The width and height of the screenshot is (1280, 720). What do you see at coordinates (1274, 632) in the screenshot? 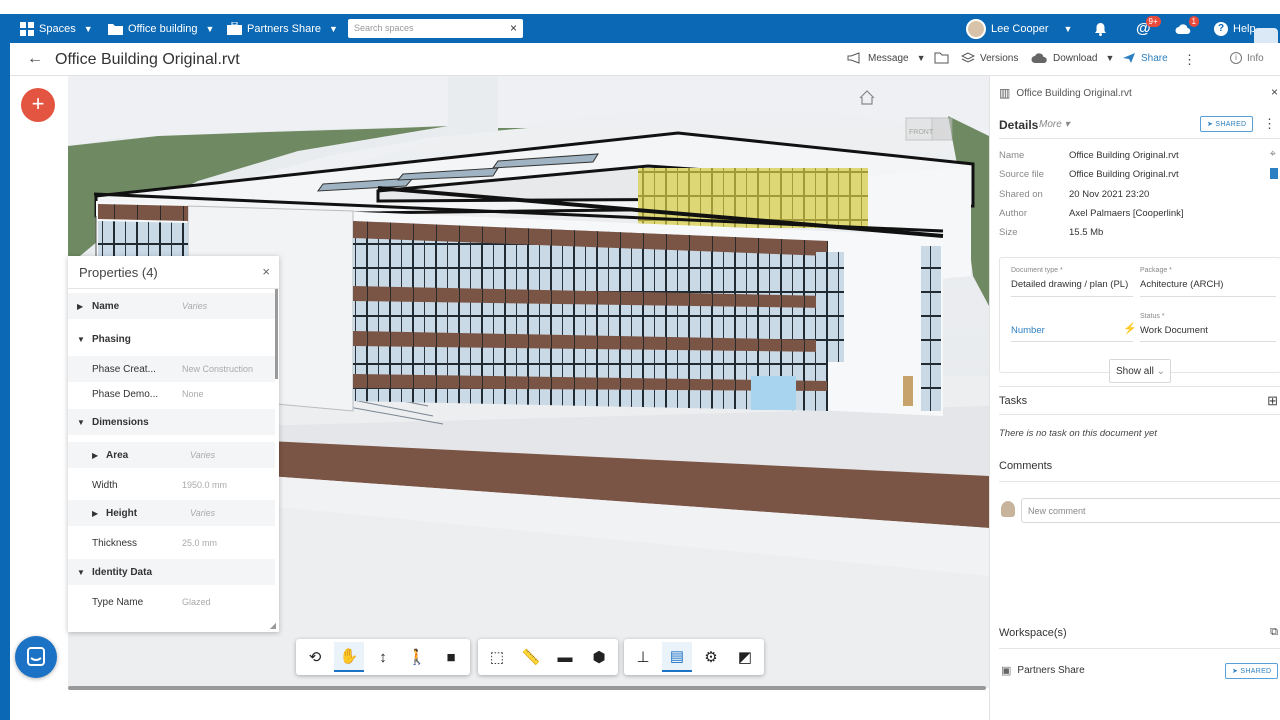
I see `copy-icon: ⧉` at bounding box center [1274, 632].